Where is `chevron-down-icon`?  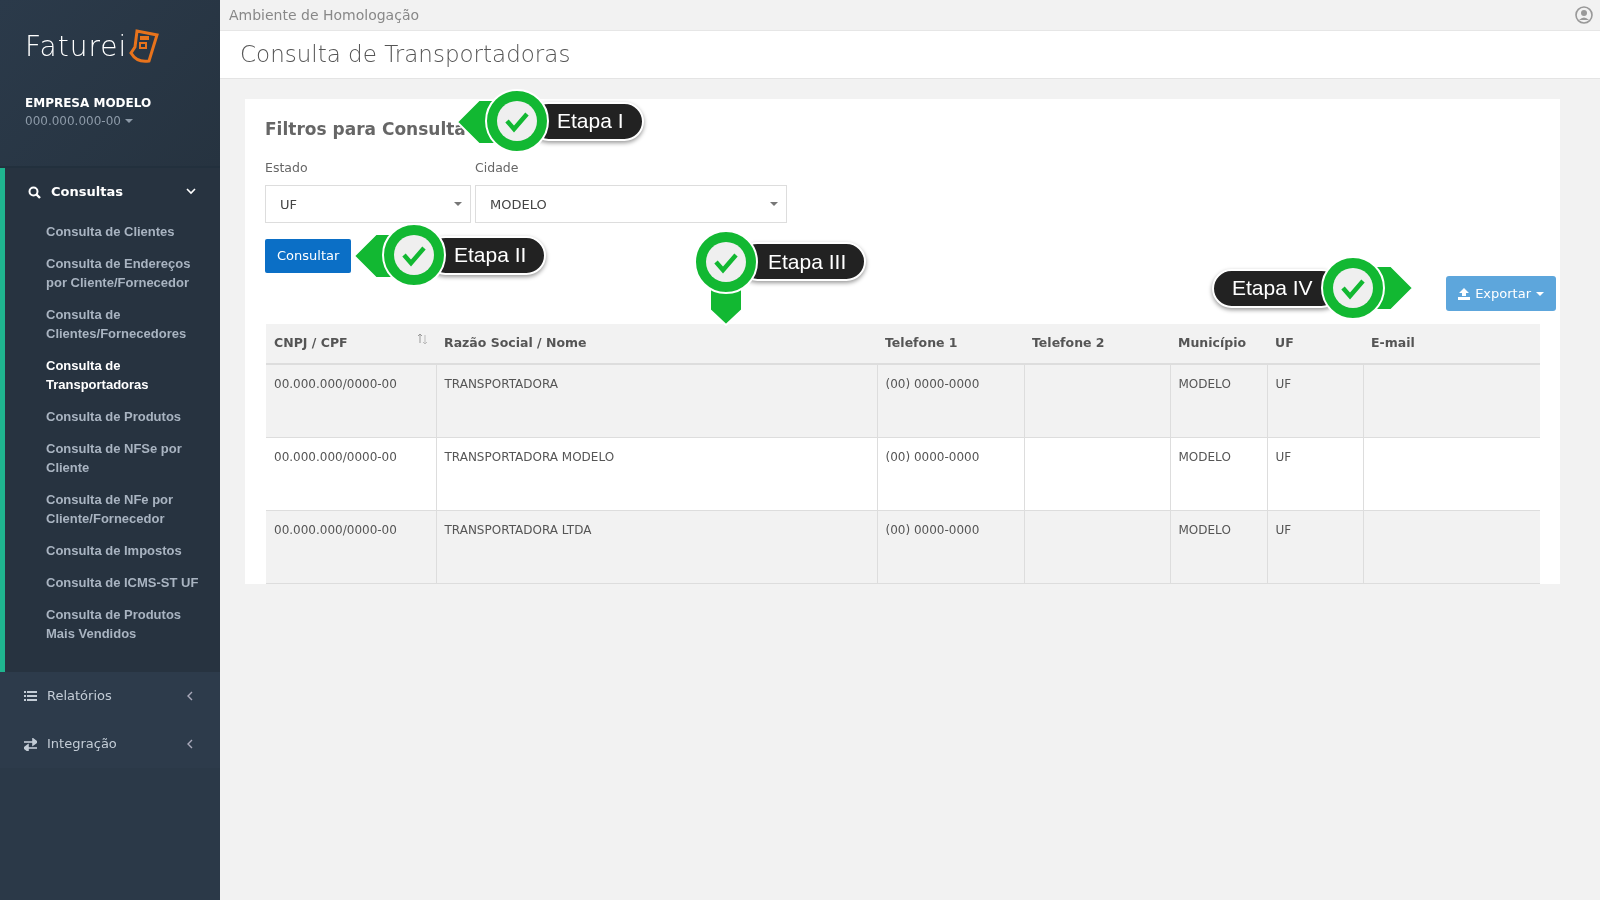
chevron-down-icon is located at coordinates (191, 192).